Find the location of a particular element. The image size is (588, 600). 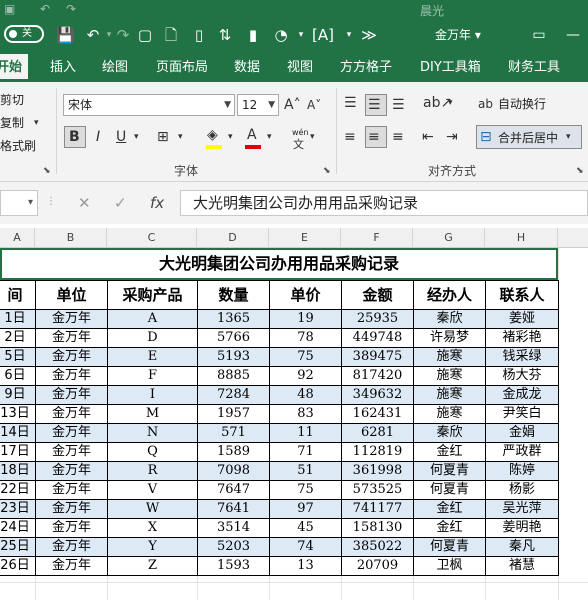

cell-amount: 25935 is located at coordinates (377, 319).